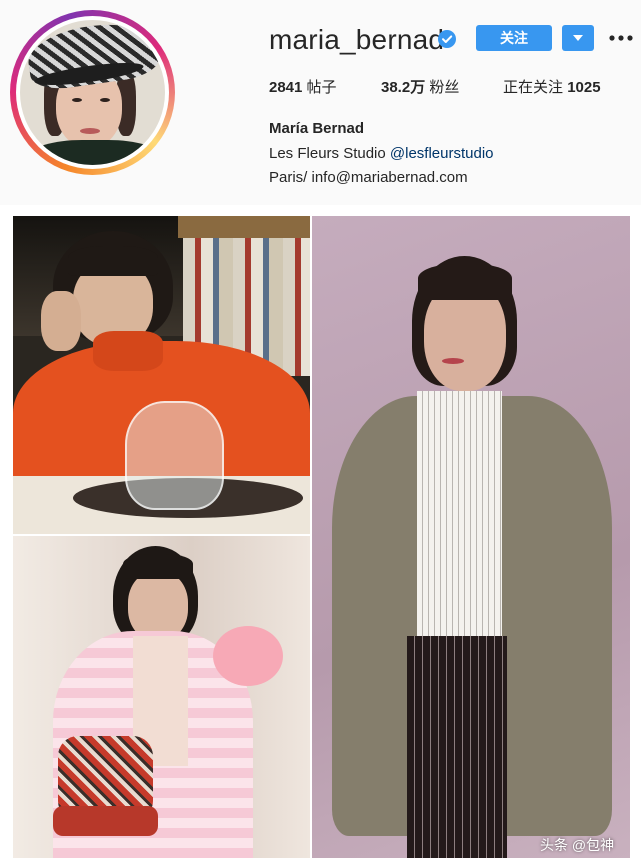 The image size is (641, 866). I want to click on following-count: 1025, so click(584, 87).